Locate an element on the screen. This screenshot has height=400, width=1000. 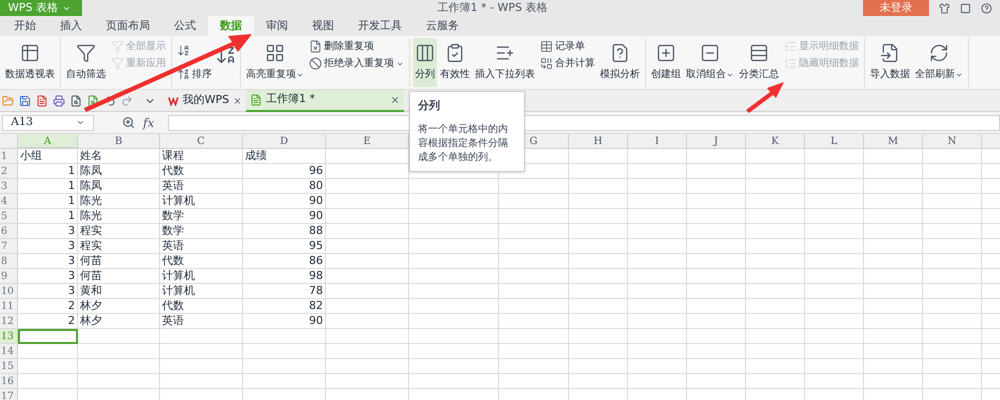
ribbon-button: 插入下拉列表 is located at coordinates (505, 62).